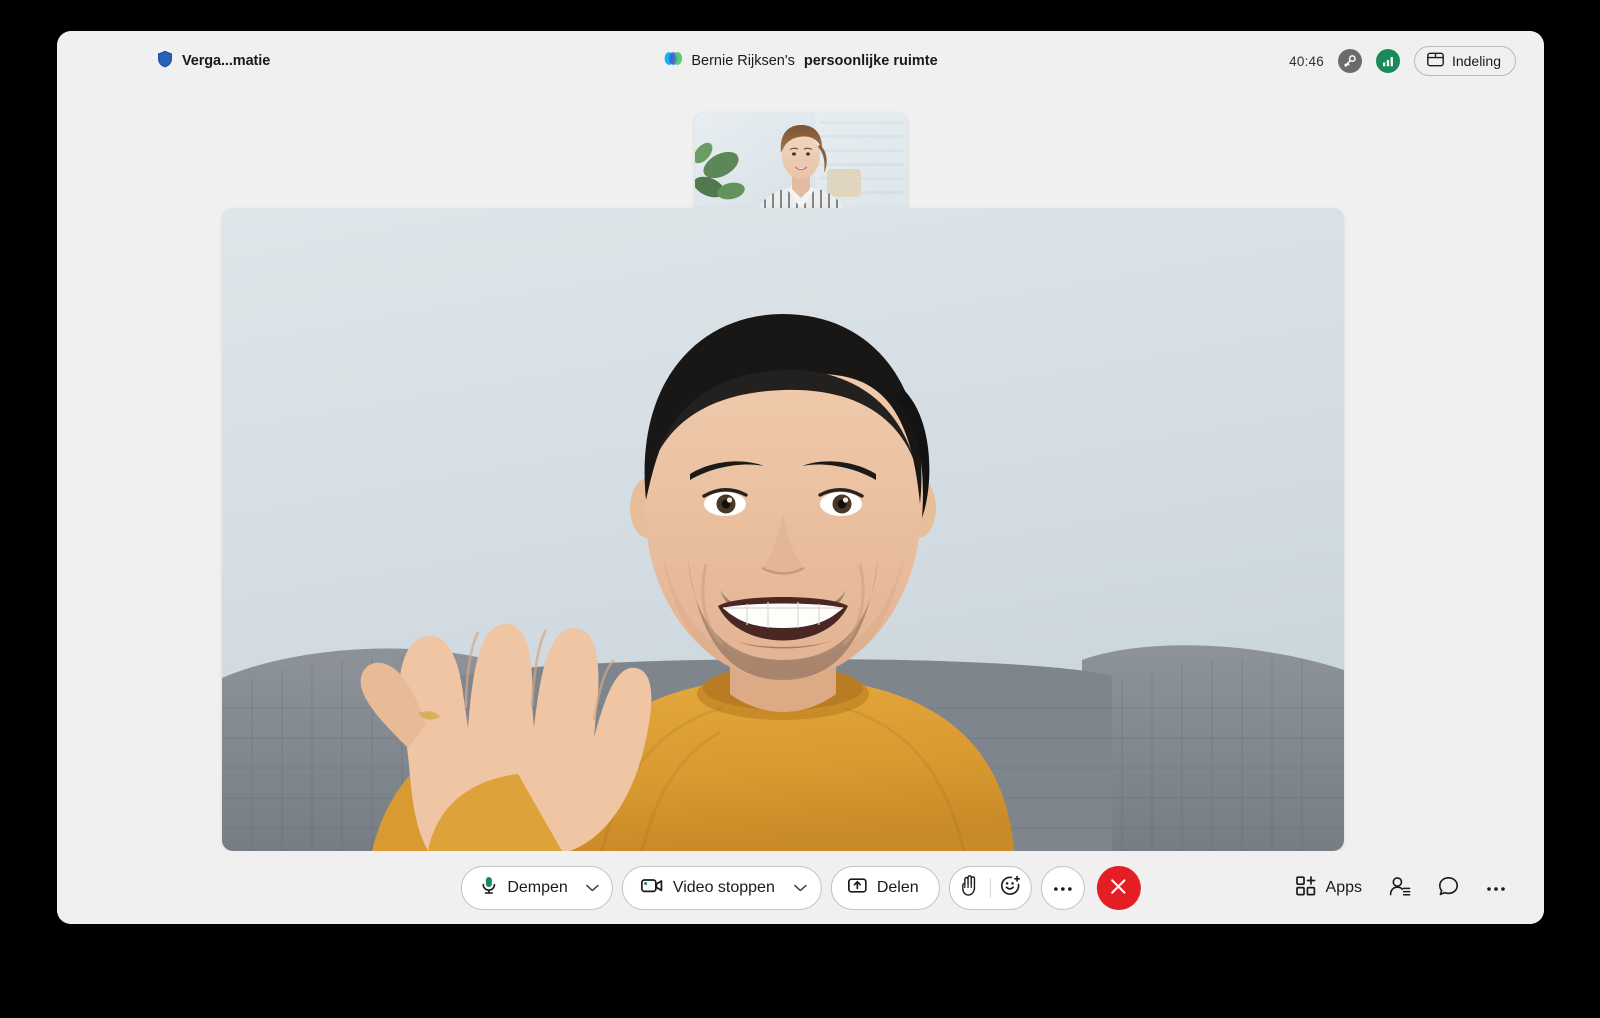  Describe the element at coordinates (1305, 887) in the screenshot. I see `apps-grid-plus-icon` at that location.